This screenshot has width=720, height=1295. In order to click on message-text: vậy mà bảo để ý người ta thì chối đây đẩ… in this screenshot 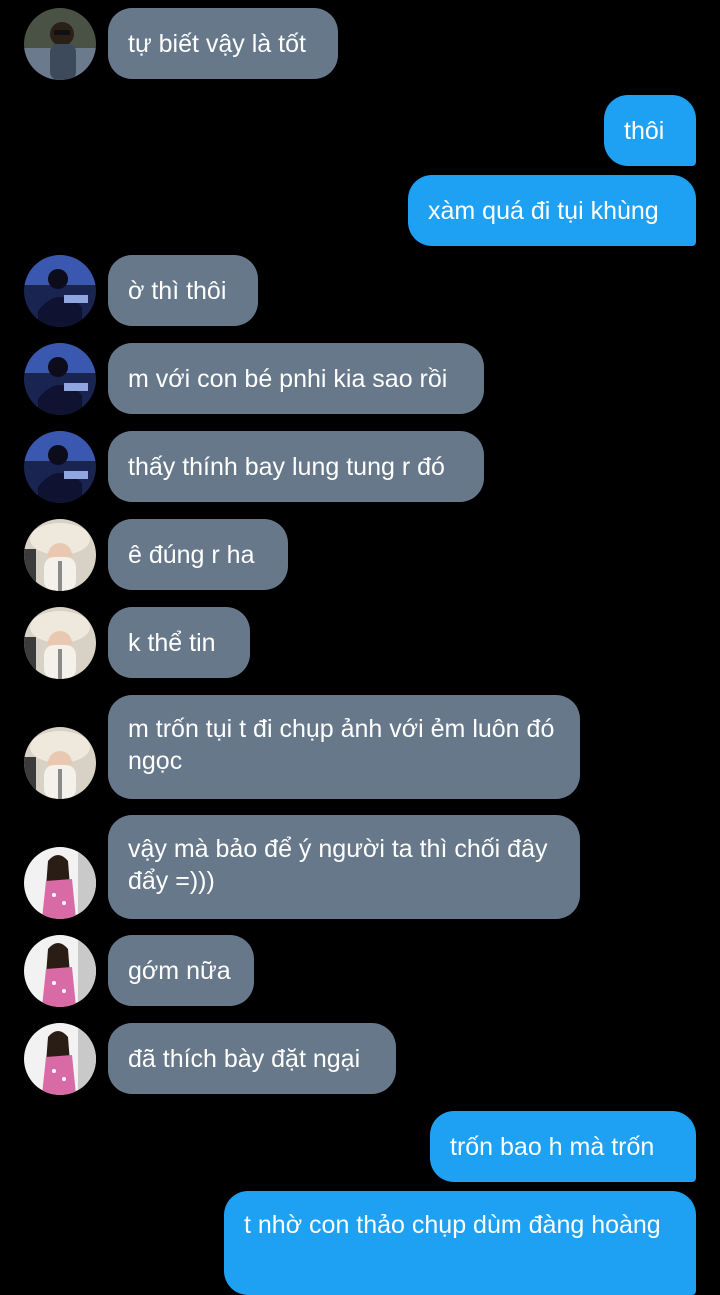, I will do `click(338, 865)`.